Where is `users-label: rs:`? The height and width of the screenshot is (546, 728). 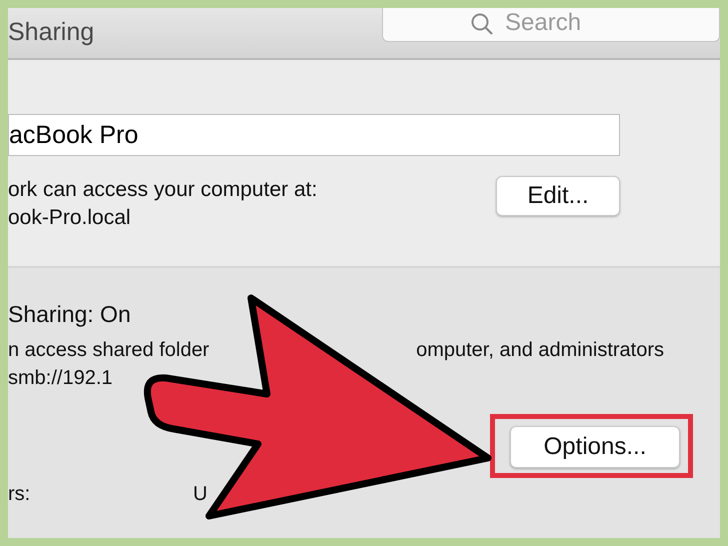 users-label: rs: is located at coordinates (20, 494).